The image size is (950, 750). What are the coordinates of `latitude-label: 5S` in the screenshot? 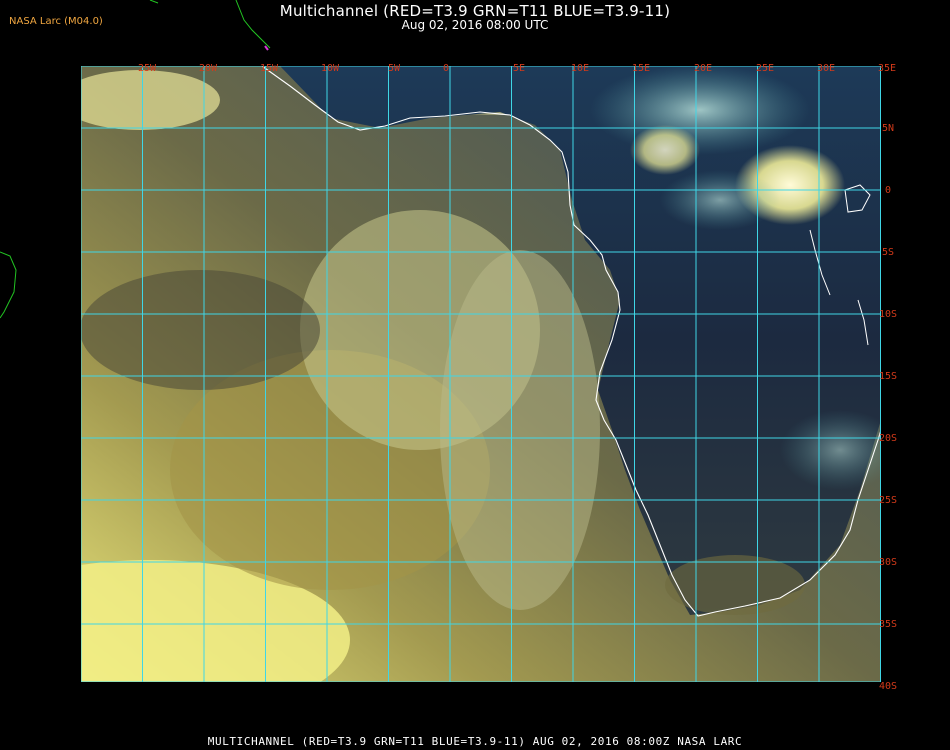 It's located at (888, 252).